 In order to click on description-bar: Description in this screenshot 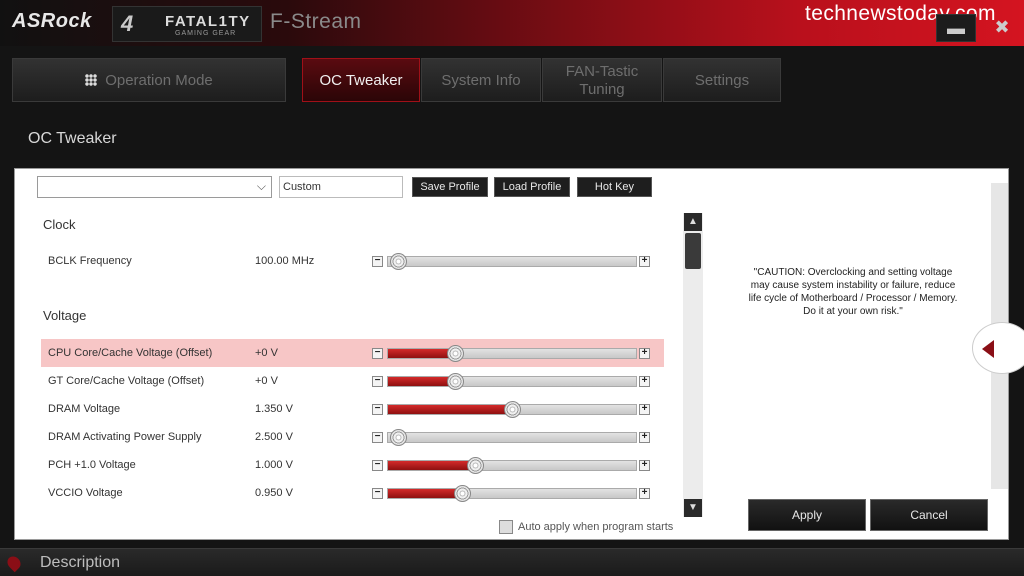, I will do `click(512, 562)`.